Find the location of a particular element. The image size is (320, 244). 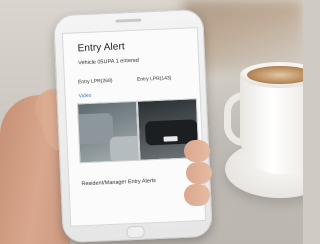

license-plate is located at coordinates (170, 139).